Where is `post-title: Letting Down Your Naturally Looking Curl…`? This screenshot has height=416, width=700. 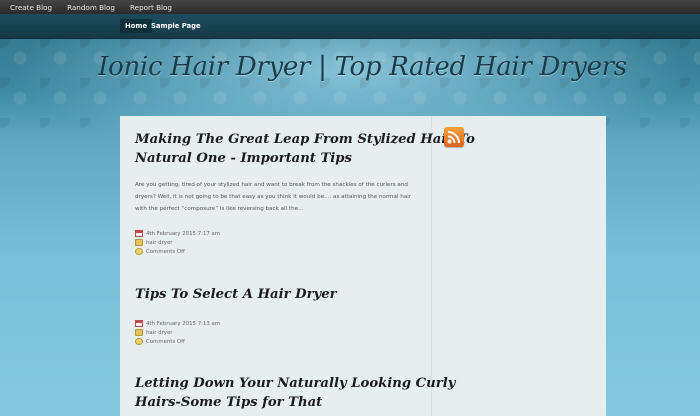
post-title: Letting Down Your Naturally Looking Curl… is located at coordinates (295, 383).